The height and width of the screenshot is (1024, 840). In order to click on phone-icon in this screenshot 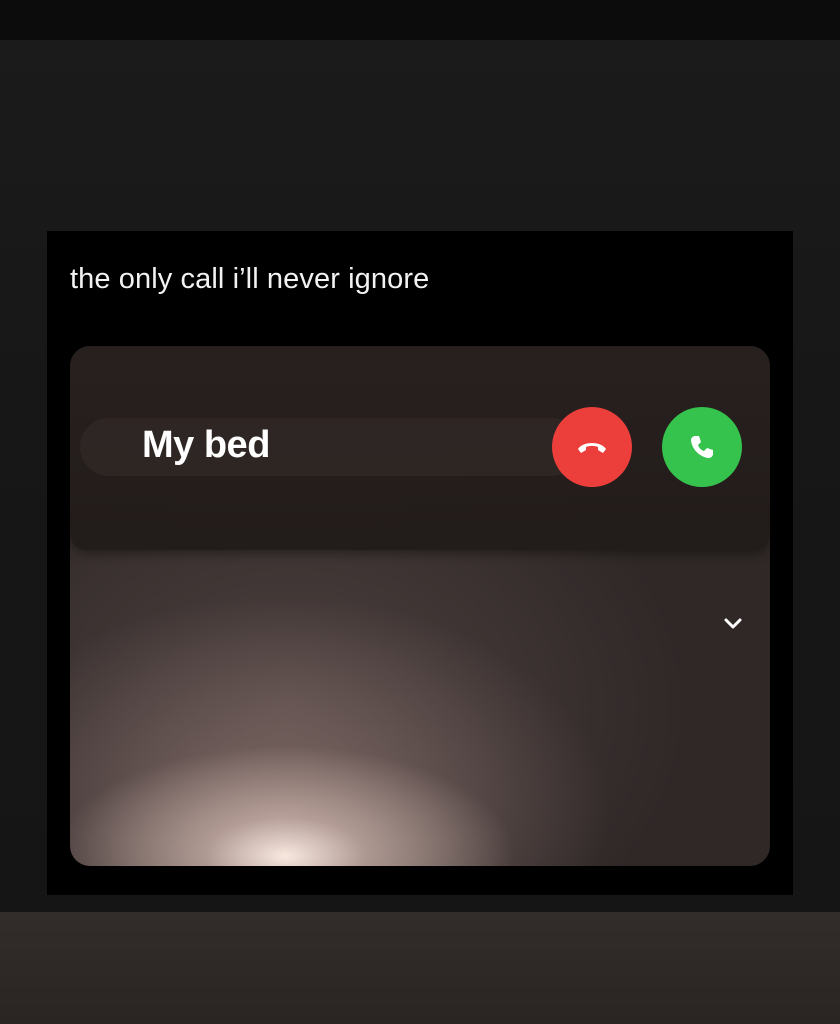, I will do `click(702, 447)`.